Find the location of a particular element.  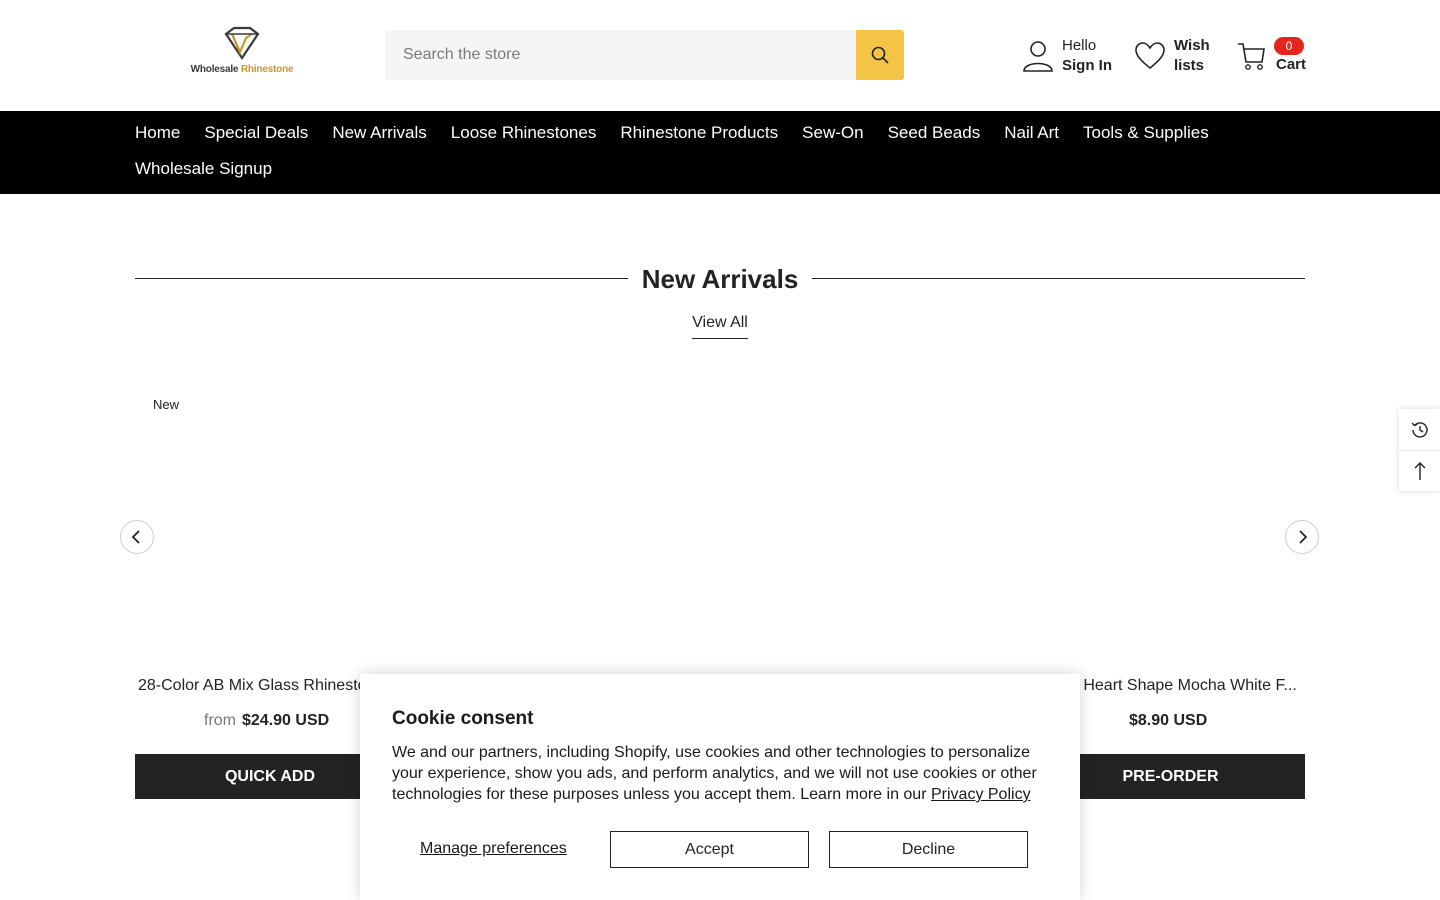

carousel-prev-button is located at coordinates (137, 537).